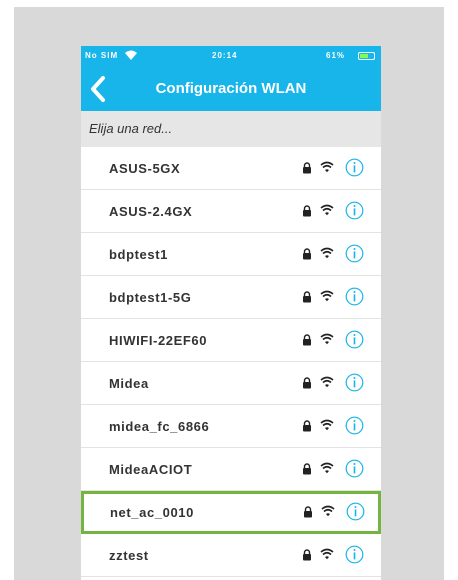  Describe the element at coordinates (231, 168) in the screenshot. I see `network-row: ASUS-5GX` at that location.